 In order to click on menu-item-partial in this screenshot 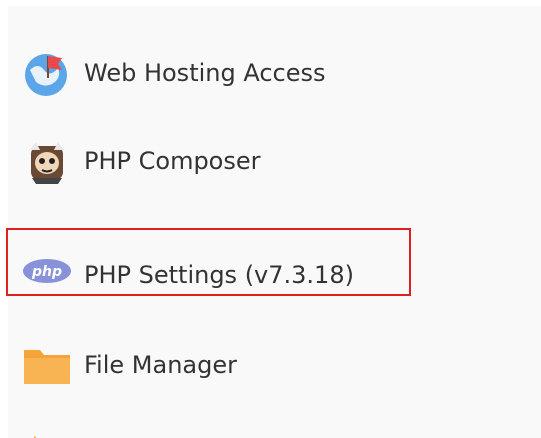, I will do `click(266, 431)`.